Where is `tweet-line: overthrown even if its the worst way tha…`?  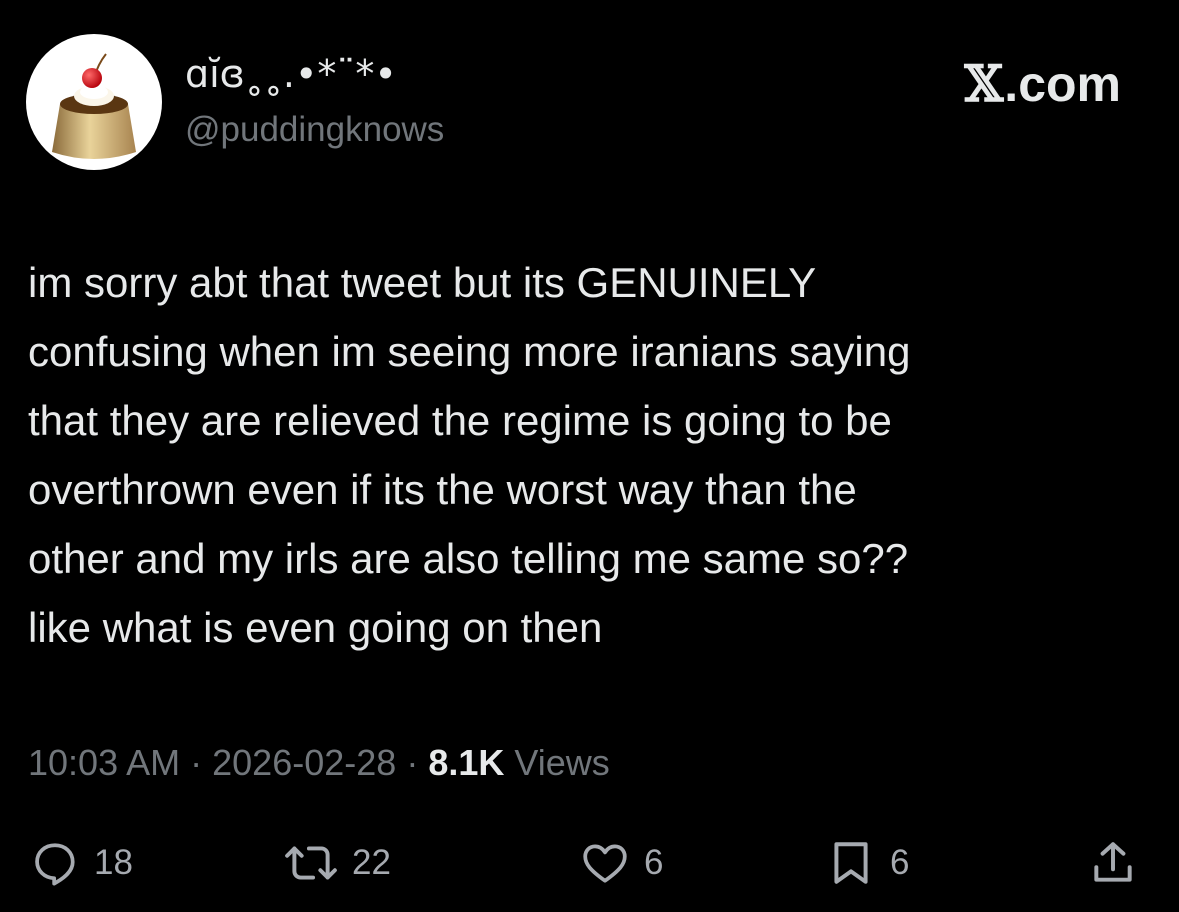 tweet-line: overthrown even if its the worst way tha… is located at coordinates (442, 489).